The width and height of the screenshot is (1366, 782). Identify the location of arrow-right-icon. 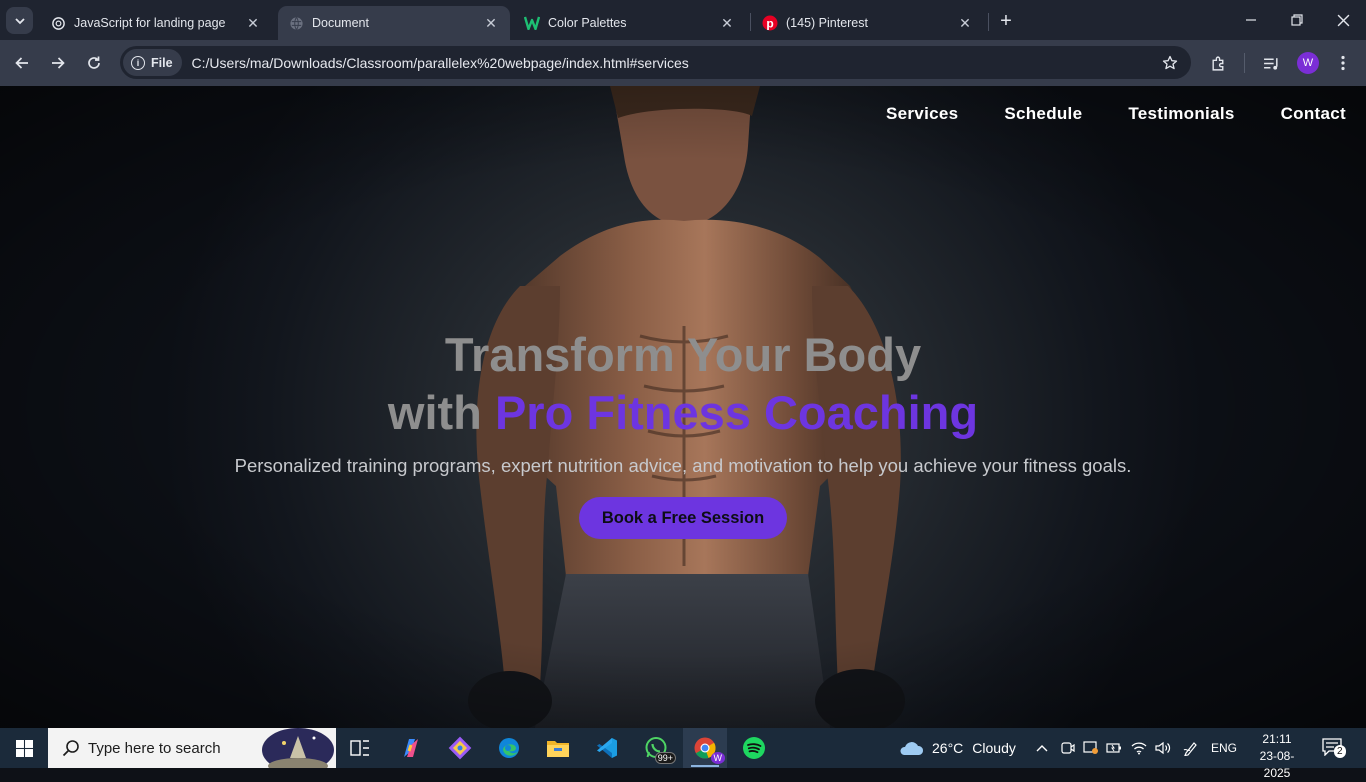
(58, 63).